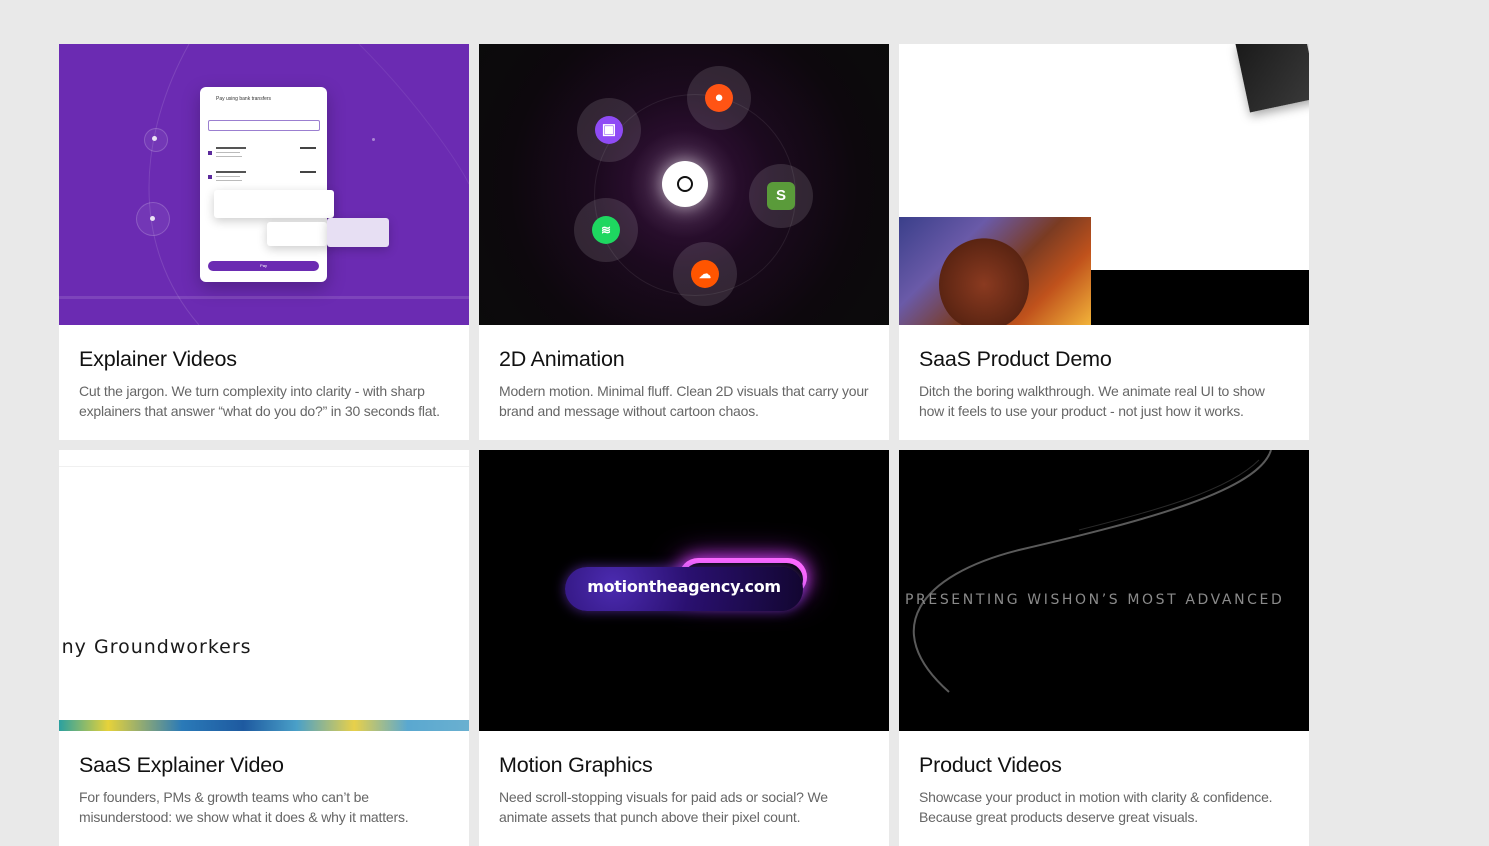  Describe the element at coordinates (609, 130) in the screenshot. I see `twitch-icon: ▣` at that location.